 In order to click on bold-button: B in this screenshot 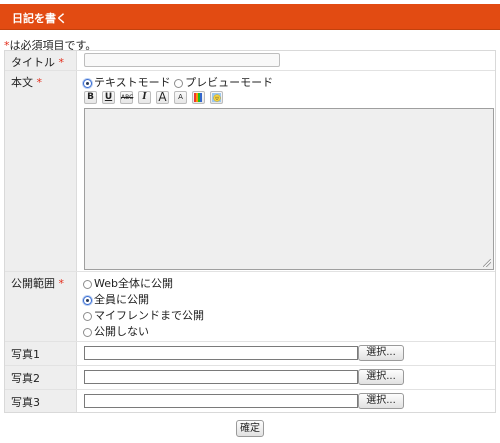, I will do `click(90, 97)`.